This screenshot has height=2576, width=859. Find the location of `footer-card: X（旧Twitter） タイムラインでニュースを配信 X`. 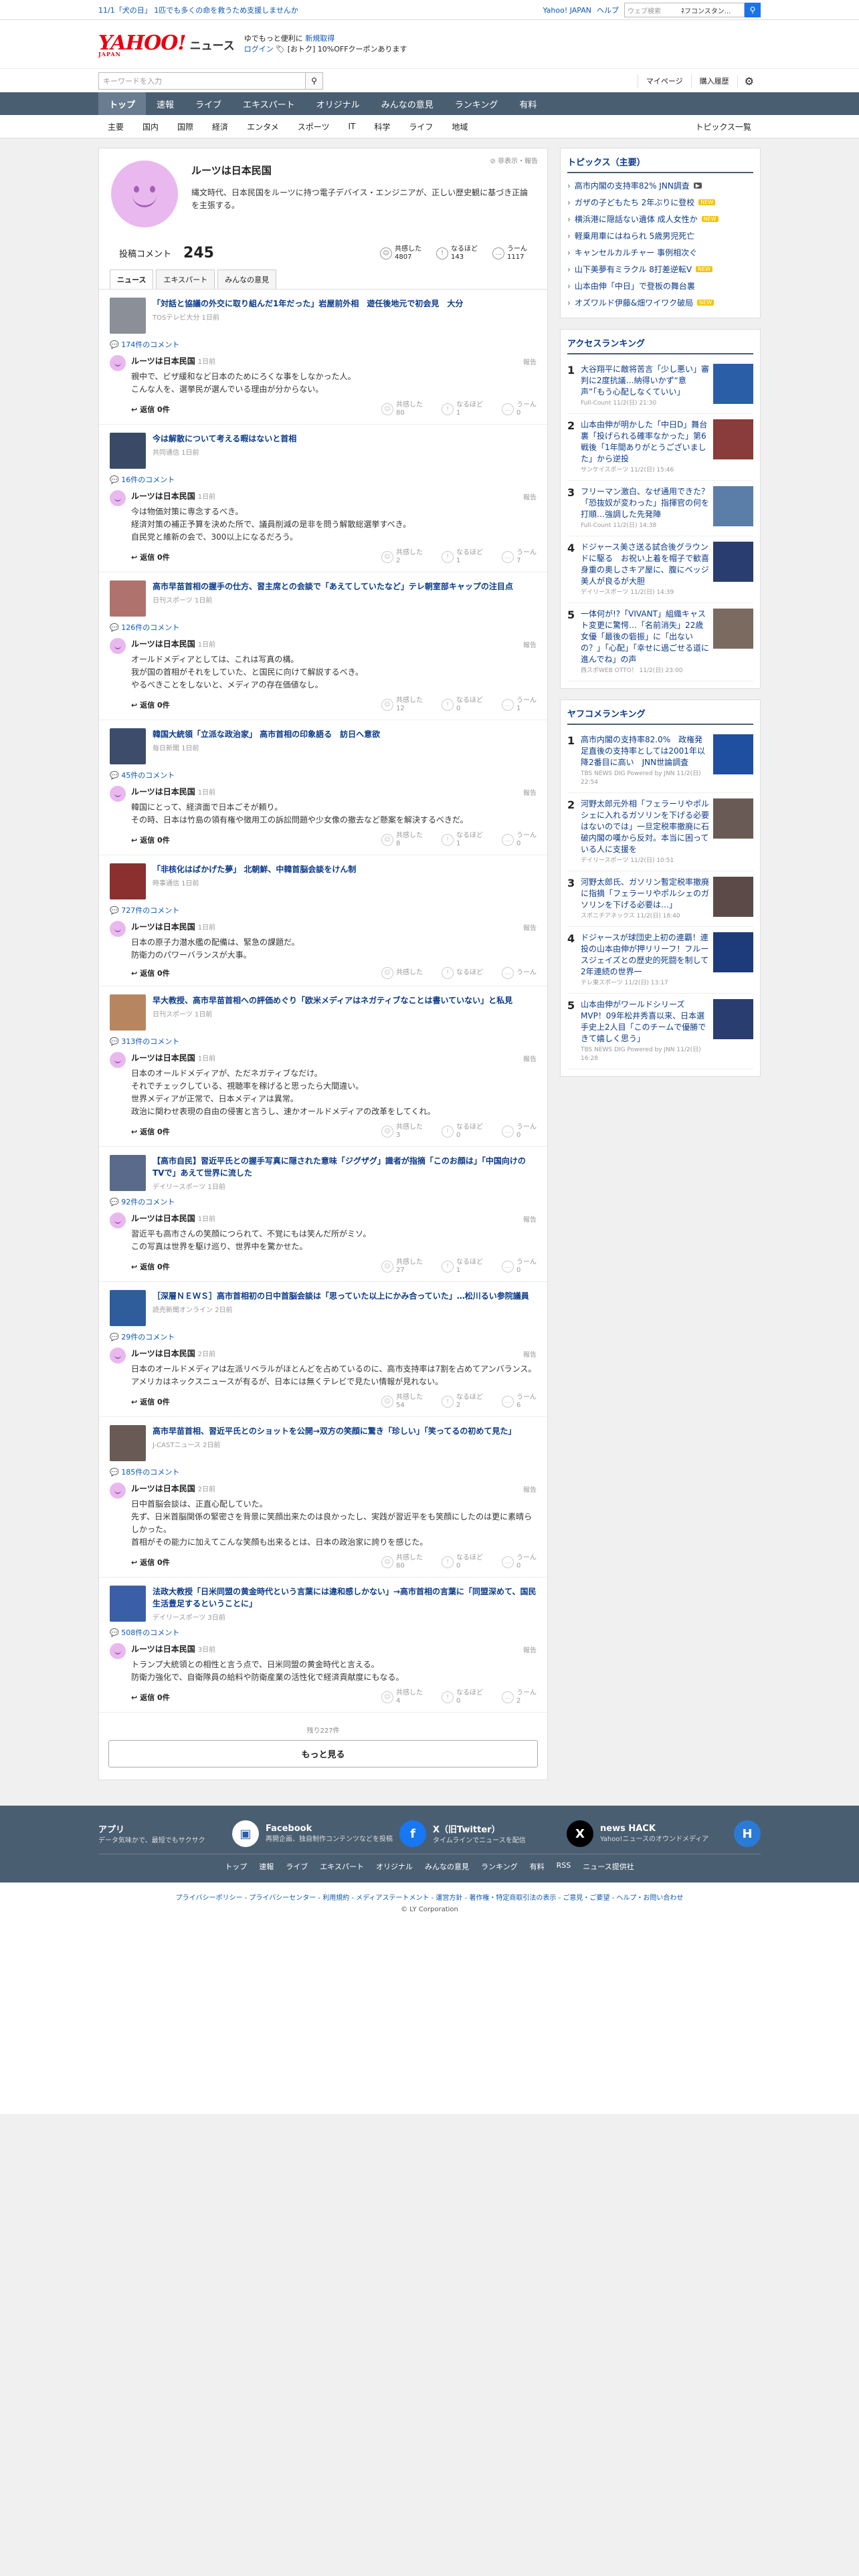

footer-card: X（旧Twitter） タイムラインでニュースを配信 X is located at coordinates (513, 1834).